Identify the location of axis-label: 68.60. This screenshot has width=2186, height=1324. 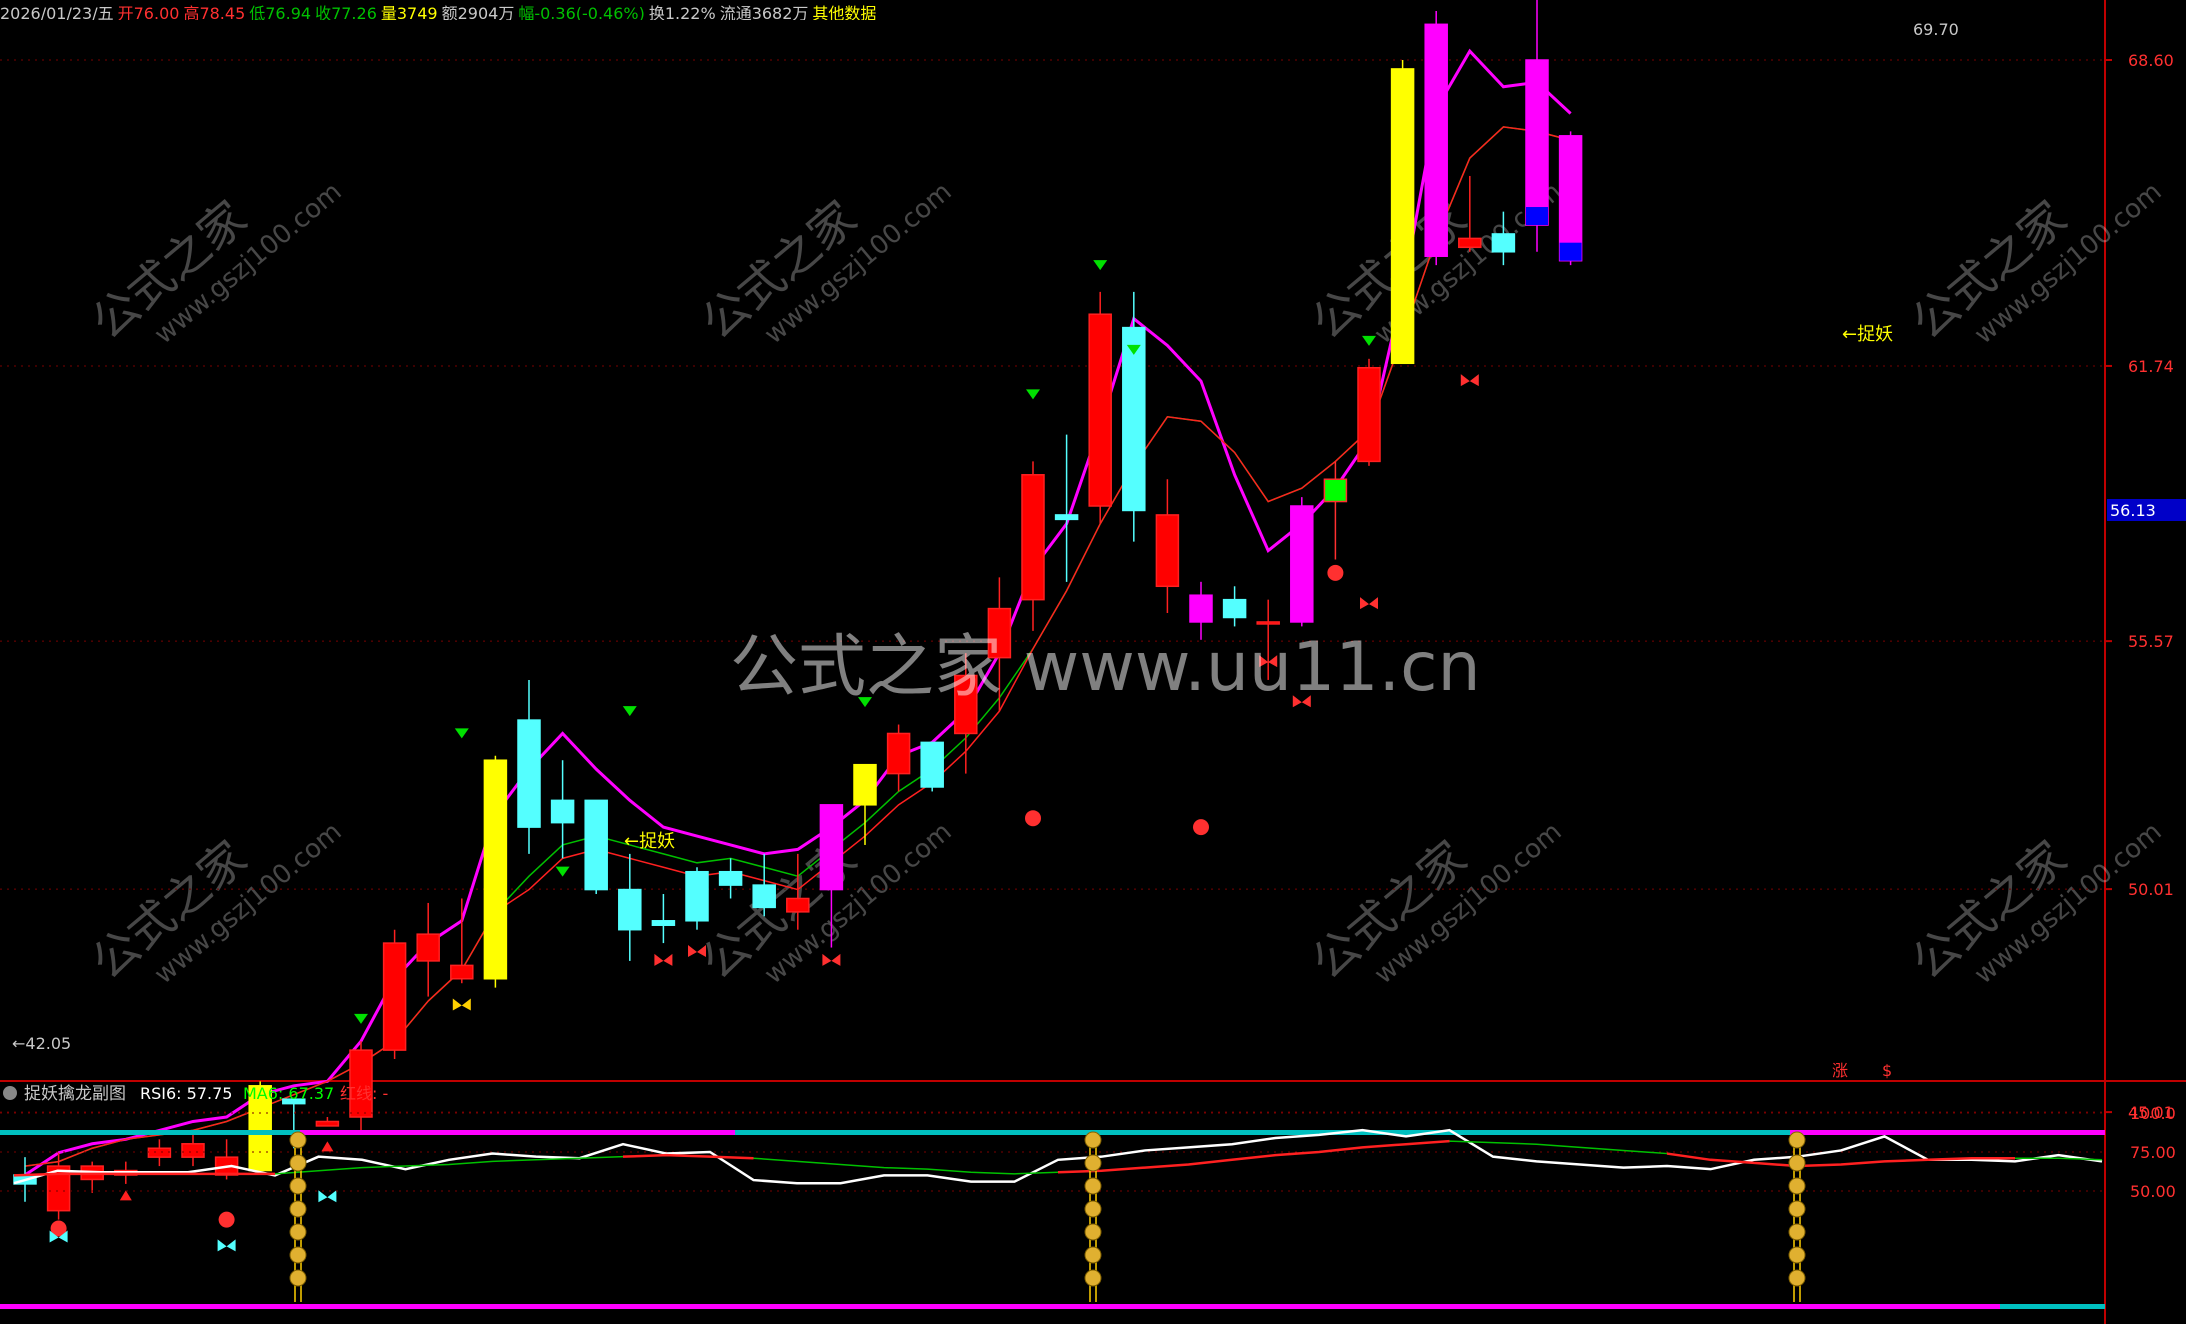
(2151, 60).